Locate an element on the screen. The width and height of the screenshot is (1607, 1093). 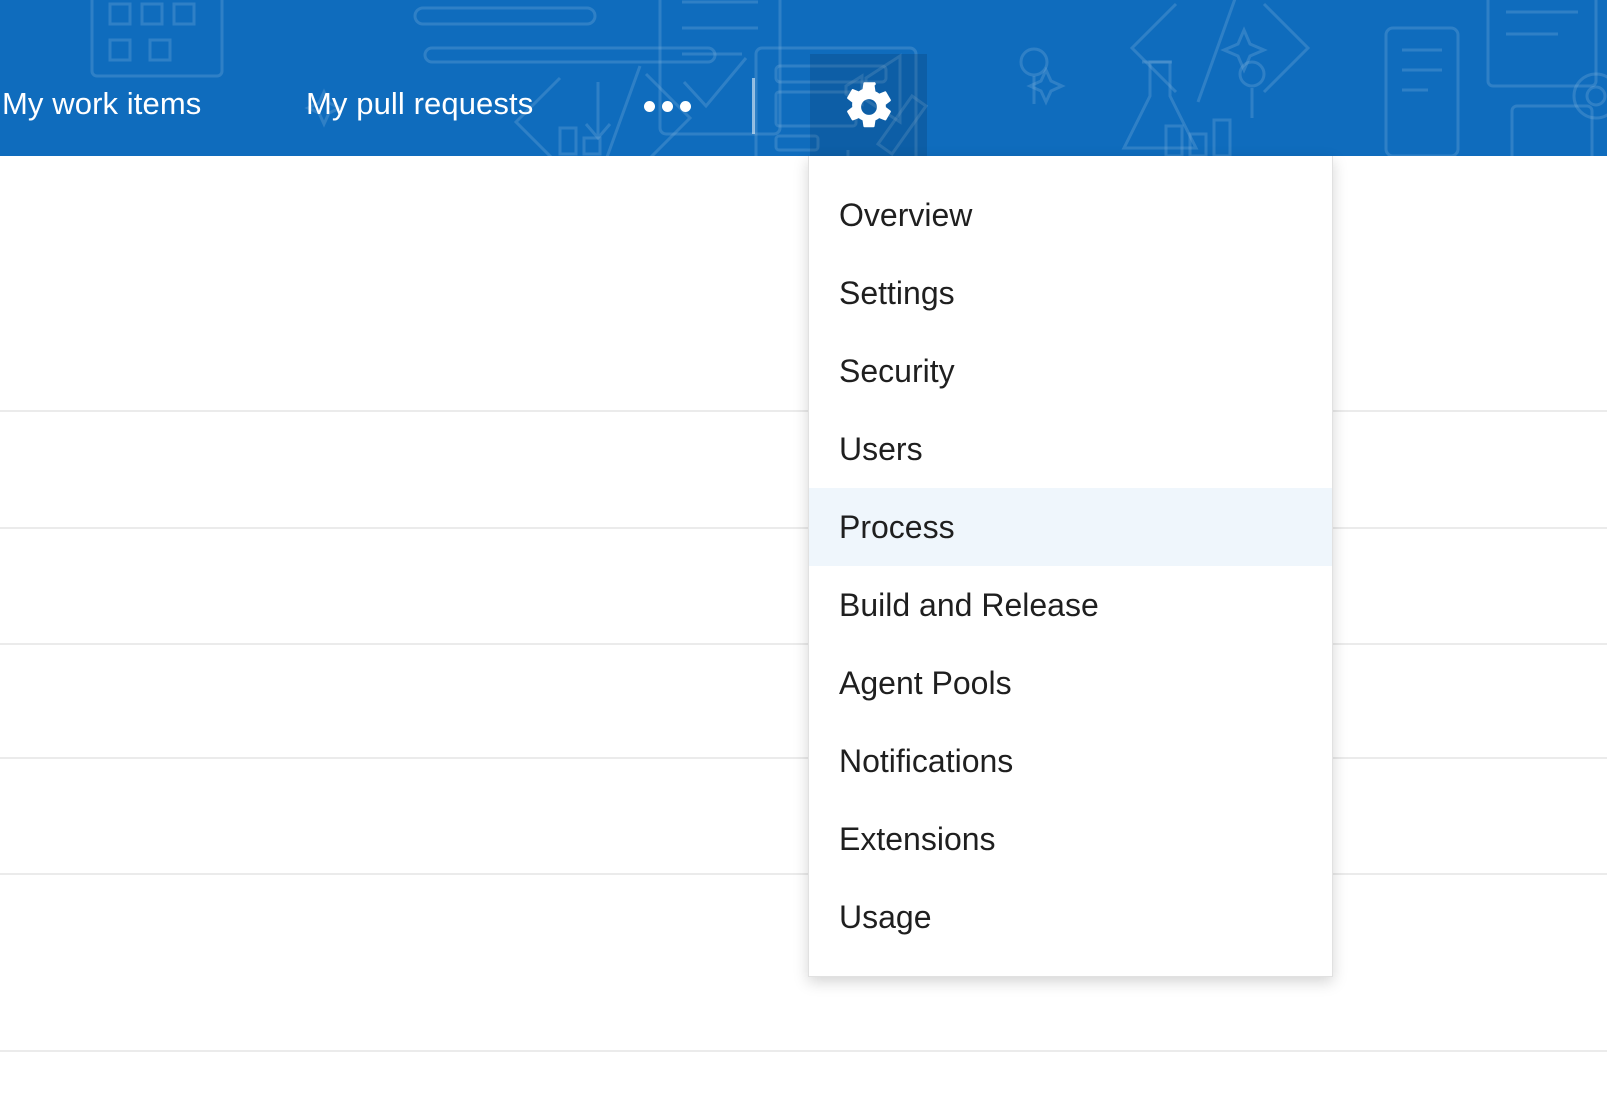
decorative-background-pattern is located at coordinates (848, 78).